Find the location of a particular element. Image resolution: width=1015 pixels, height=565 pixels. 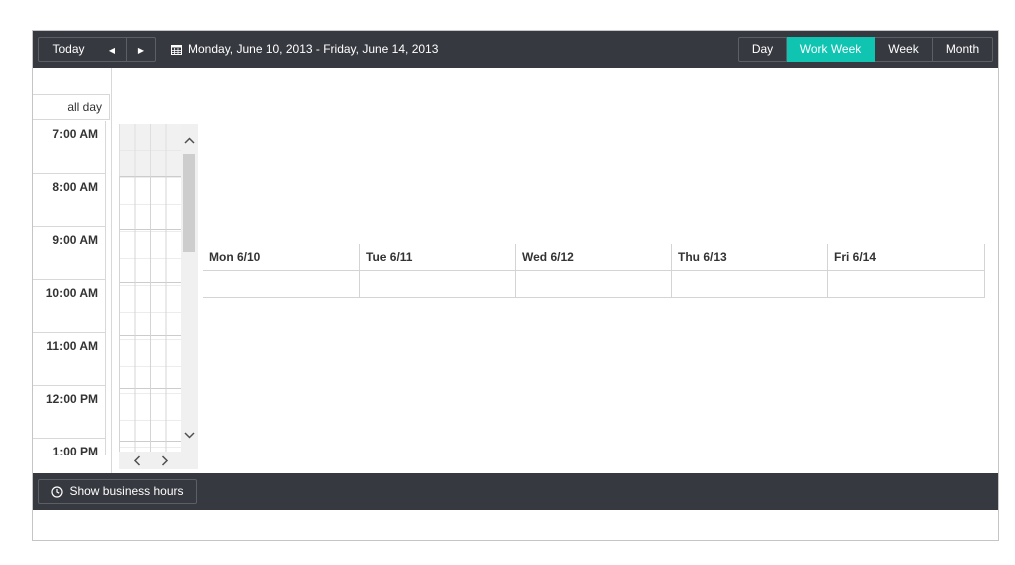

day-header-fri: Fri 6/14 is located at coordinates (905, 257).